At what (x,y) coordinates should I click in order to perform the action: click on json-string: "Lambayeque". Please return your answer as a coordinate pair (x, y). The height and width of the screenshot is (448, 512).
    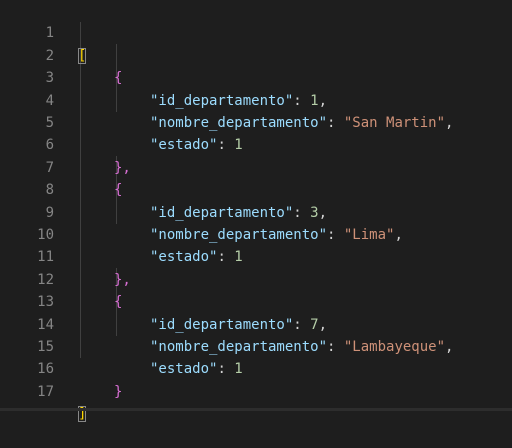
    Looking at the image, I should click on (394, 347).